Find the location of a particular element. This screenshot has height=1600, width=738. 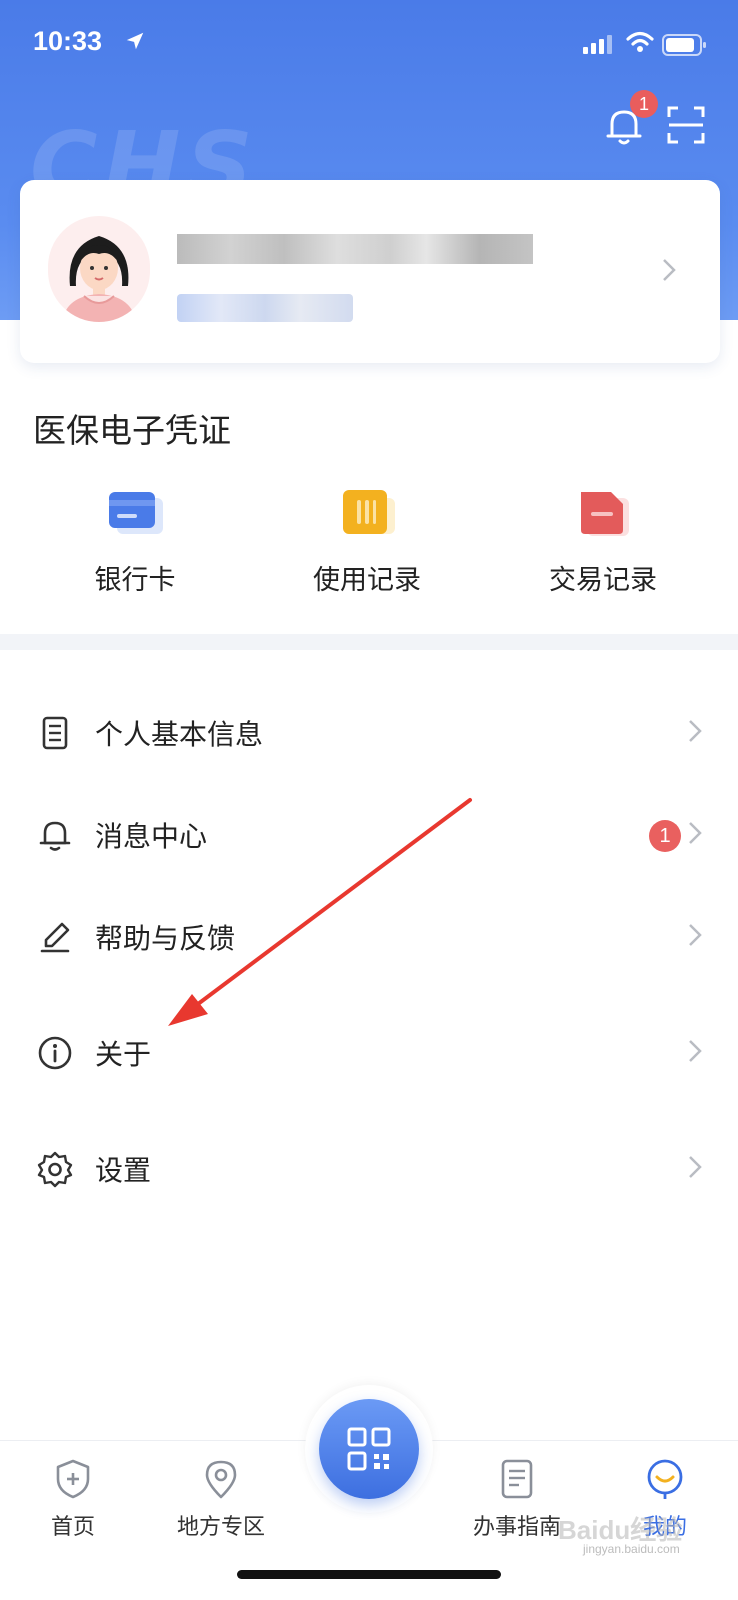

profile-id-blurred is located at coordinates (265, 308).